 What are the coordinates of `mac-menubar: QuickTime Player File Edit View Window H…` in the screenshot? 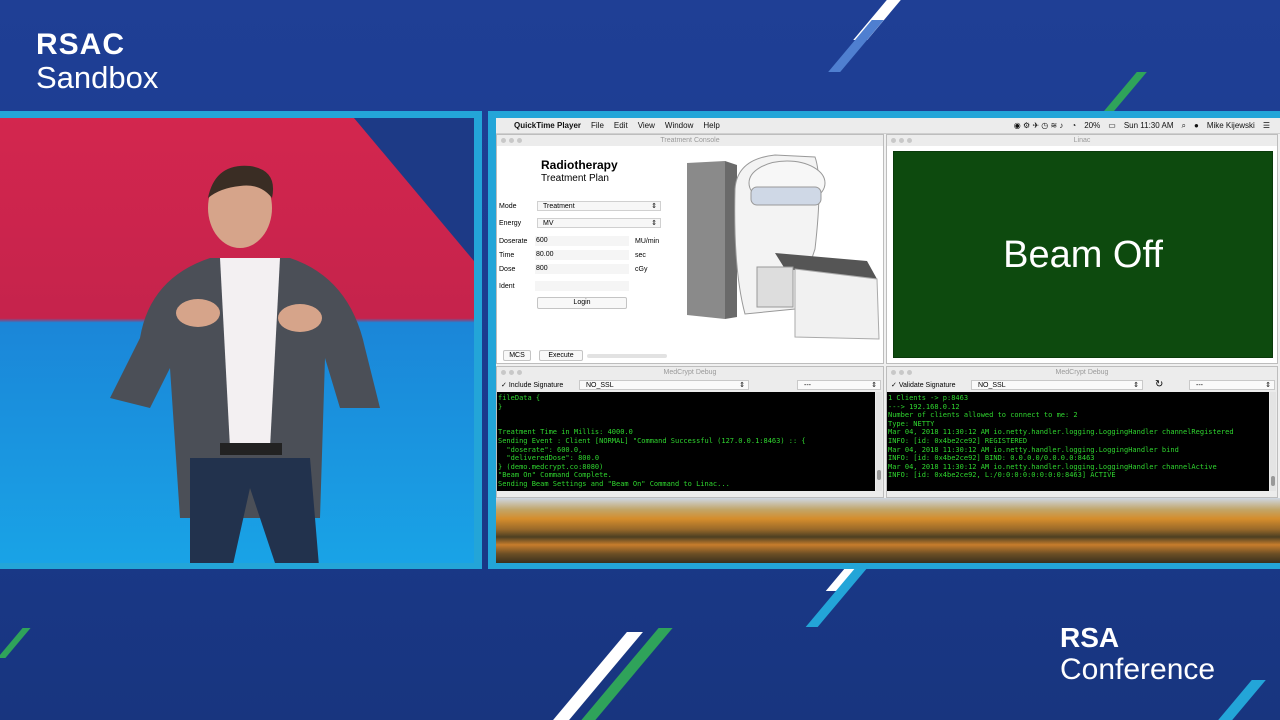 It's located at (888, 126).